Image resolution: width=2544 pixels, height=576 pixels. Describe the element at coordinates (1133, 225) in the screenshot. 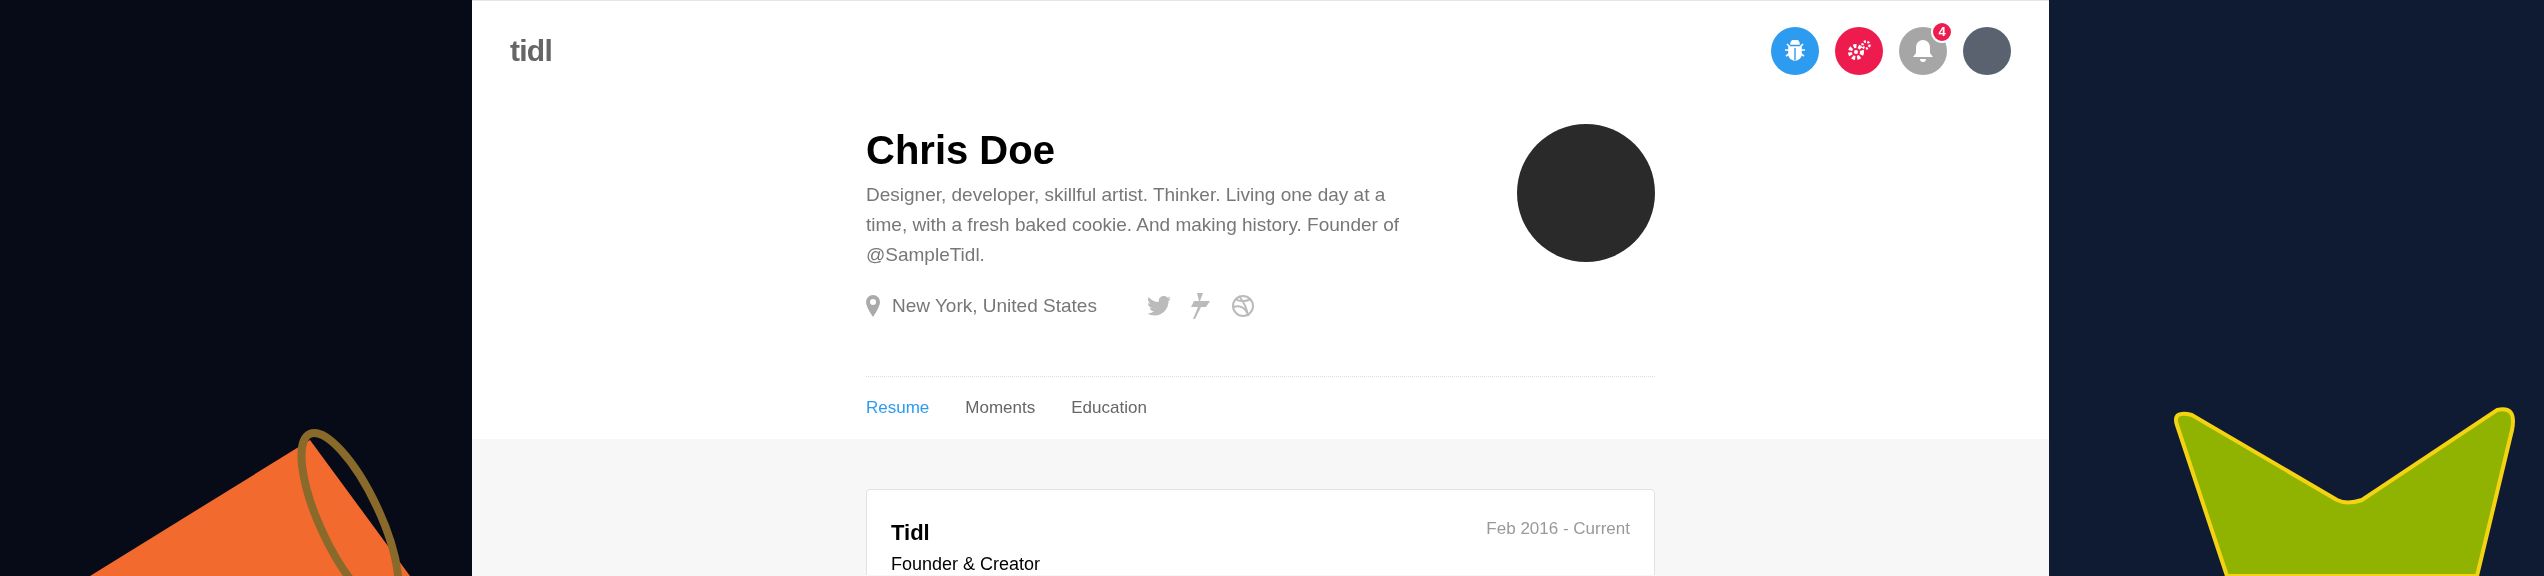

I see `profile-bio: Designer, developer, skillful artist. Thinker. Living one day at a time, with a fresh baked cookie. And making history. Founder of @SampleTidl.` at that location.